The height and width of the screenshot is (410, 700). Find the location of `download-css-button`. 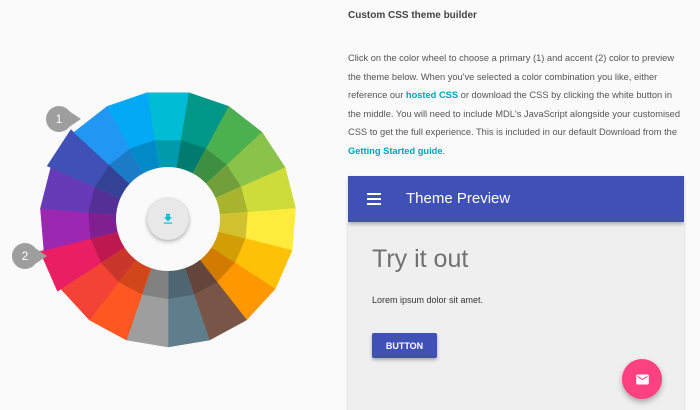

download-css-button is located at coordinates (168, 219).